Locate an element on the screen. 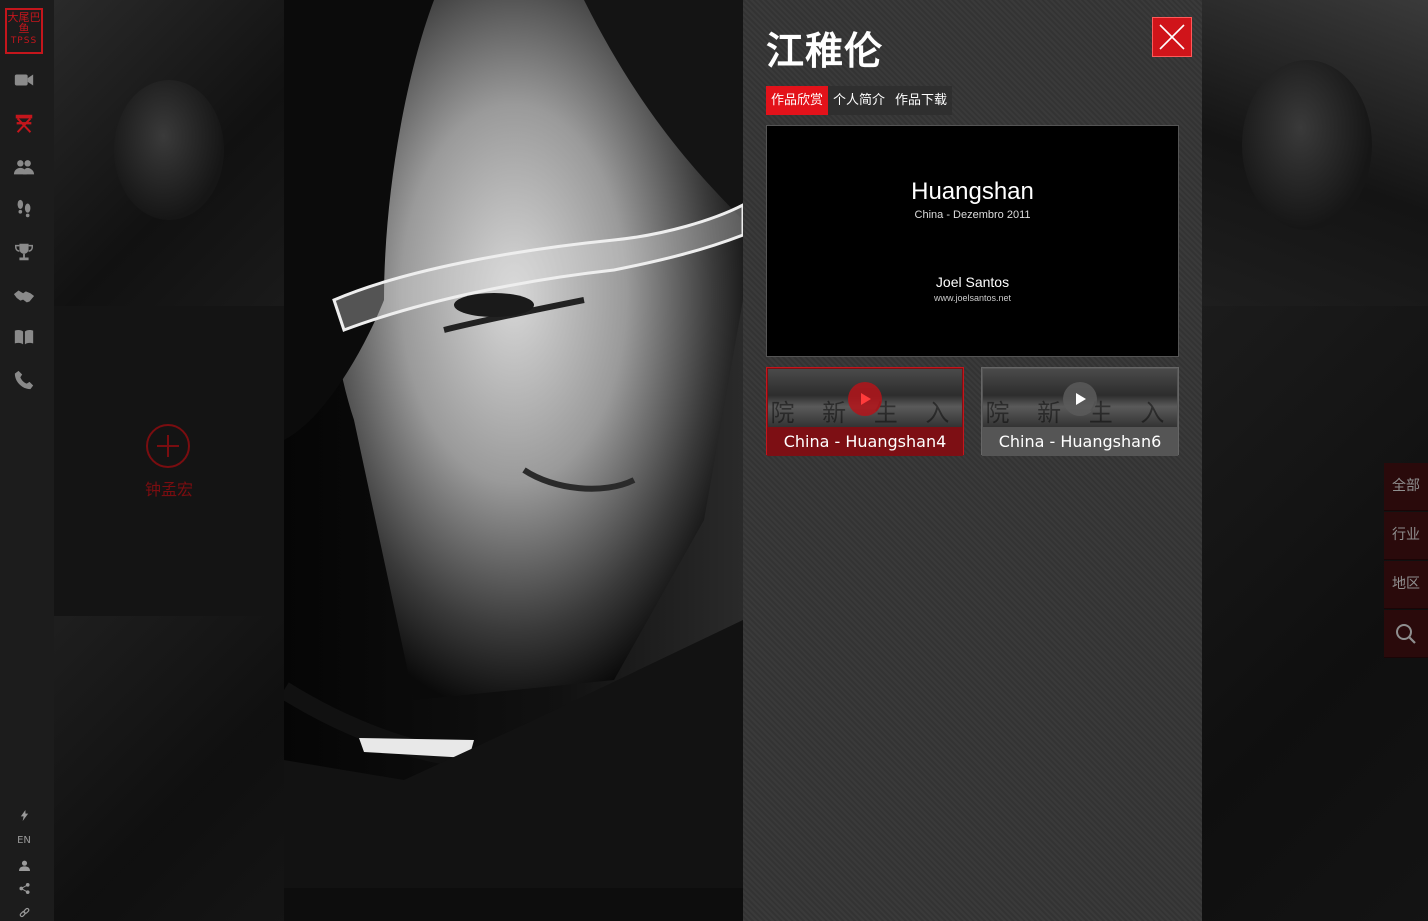  close-button is located at coordinates (1172, 37).